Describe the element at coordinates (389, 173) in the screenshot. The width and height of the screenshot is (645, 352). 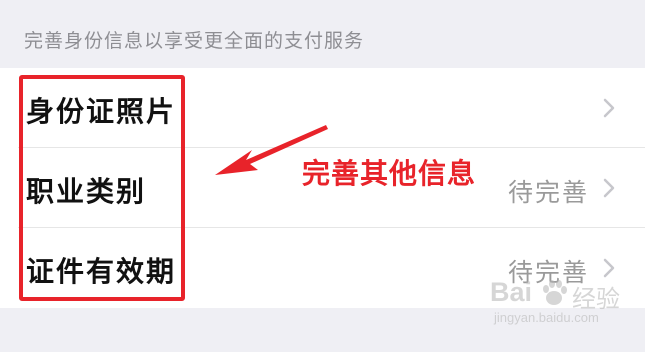
I see `annotation-text: 完善其他信息` at that location.